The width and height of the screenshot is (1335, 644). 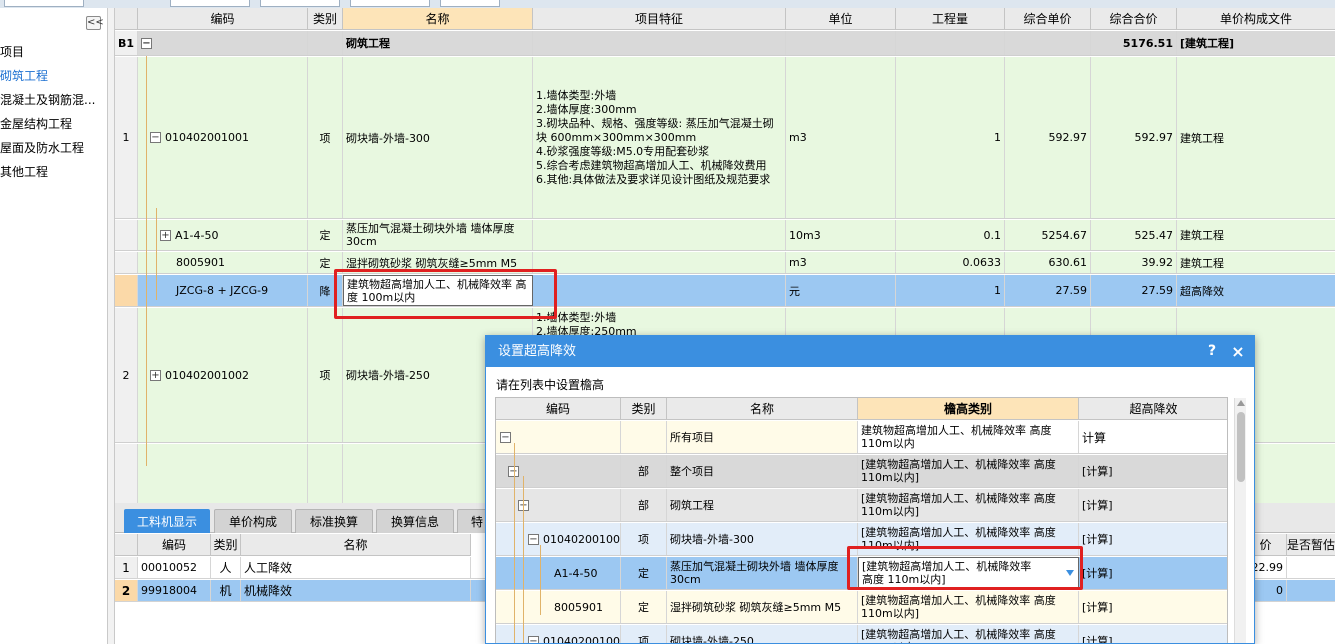 I want to click on close-icon: ×, so click(x=1238, y=351).